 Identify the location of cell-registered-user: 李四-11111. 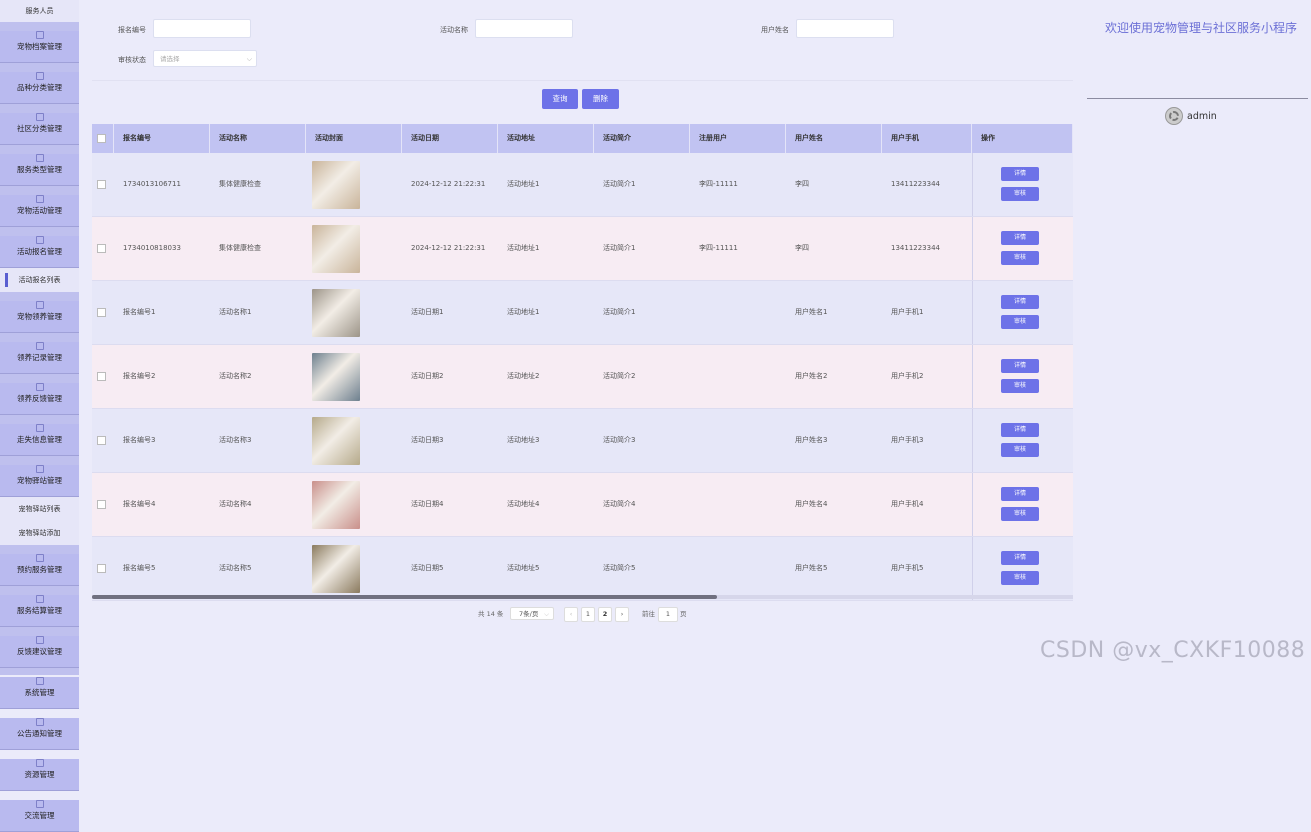
(718, 184).